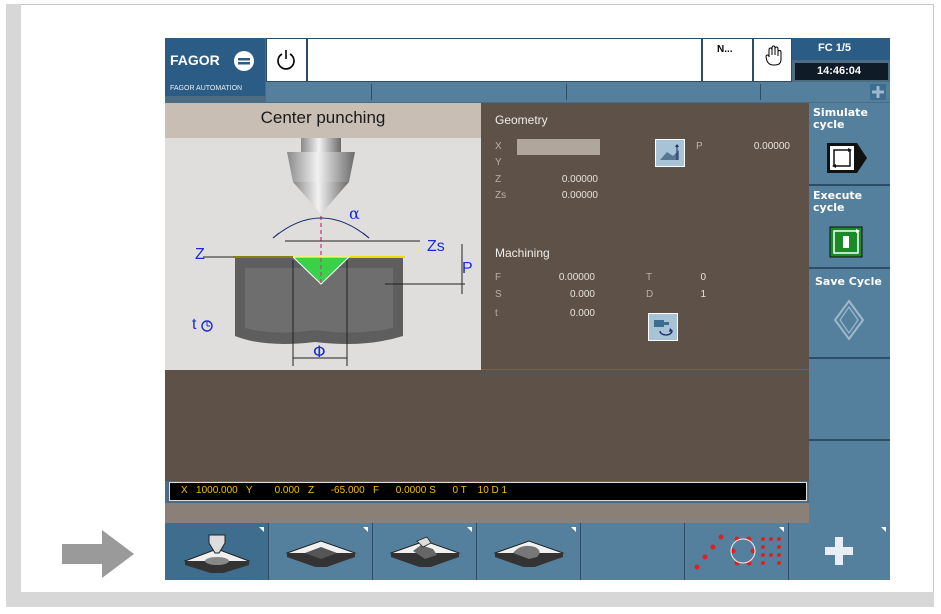 Image resolution: width=941 pixels, height=614 pixels. I want to click on center-punching-icon, so click(217, 553).